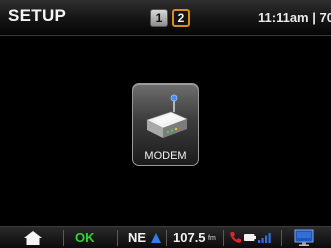 The width and height of the screenshot is (331, 248). Describe the element at coordinates (181, 18) in the screenshot. I see `page-2-button: 2` at that location.